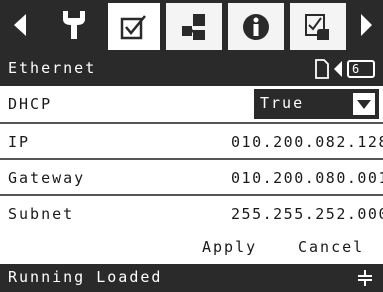 The height and width of the screenshot is (292, 383). I want to click on network-icon, so click(193, 26).